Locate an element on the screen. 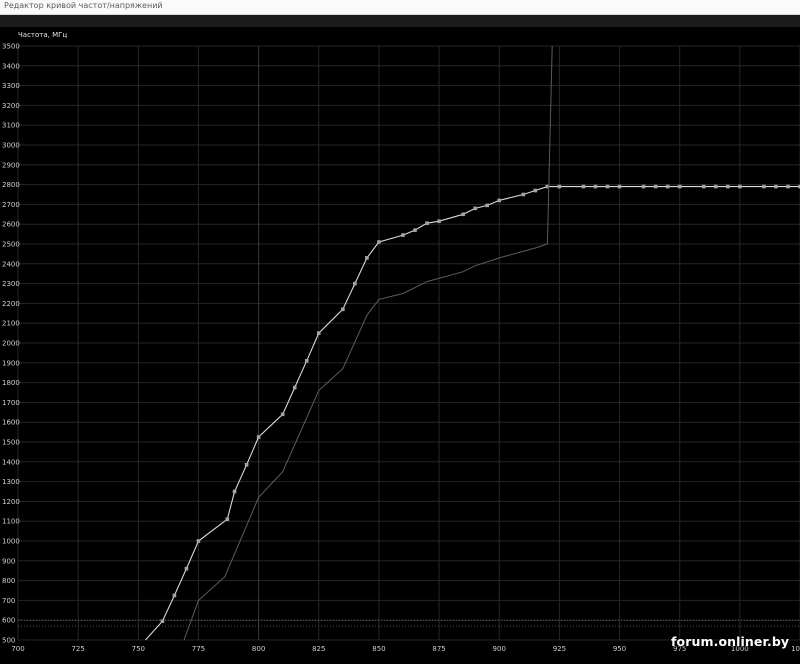 This screenshot has width=800, height=664. x-tick-label: 825 is located at coordinates (318, 649).